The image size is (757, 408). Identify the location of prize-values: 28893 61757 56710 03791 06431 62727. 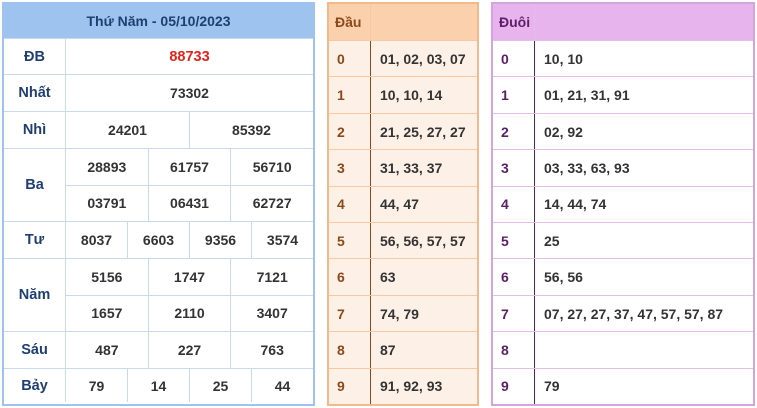
(189, 185).